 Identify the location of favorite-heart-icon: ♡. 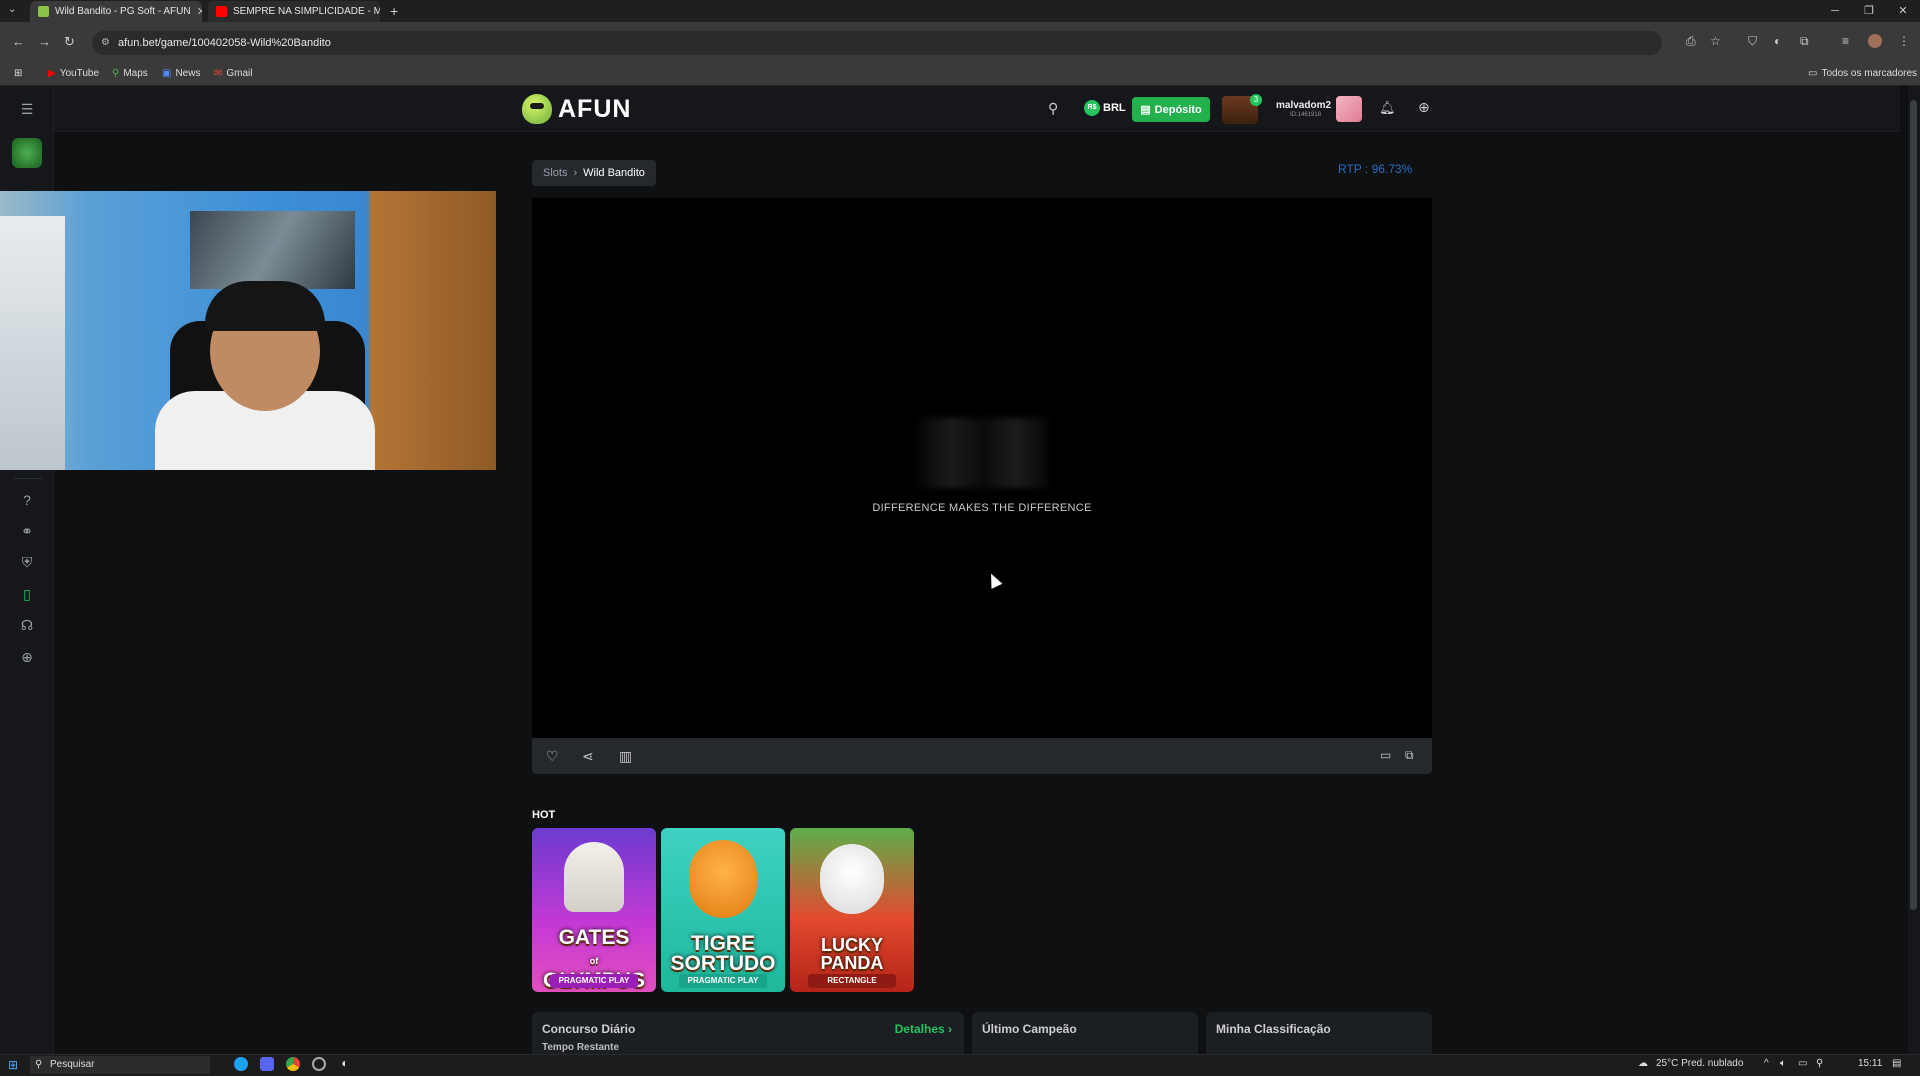
(552, 756).